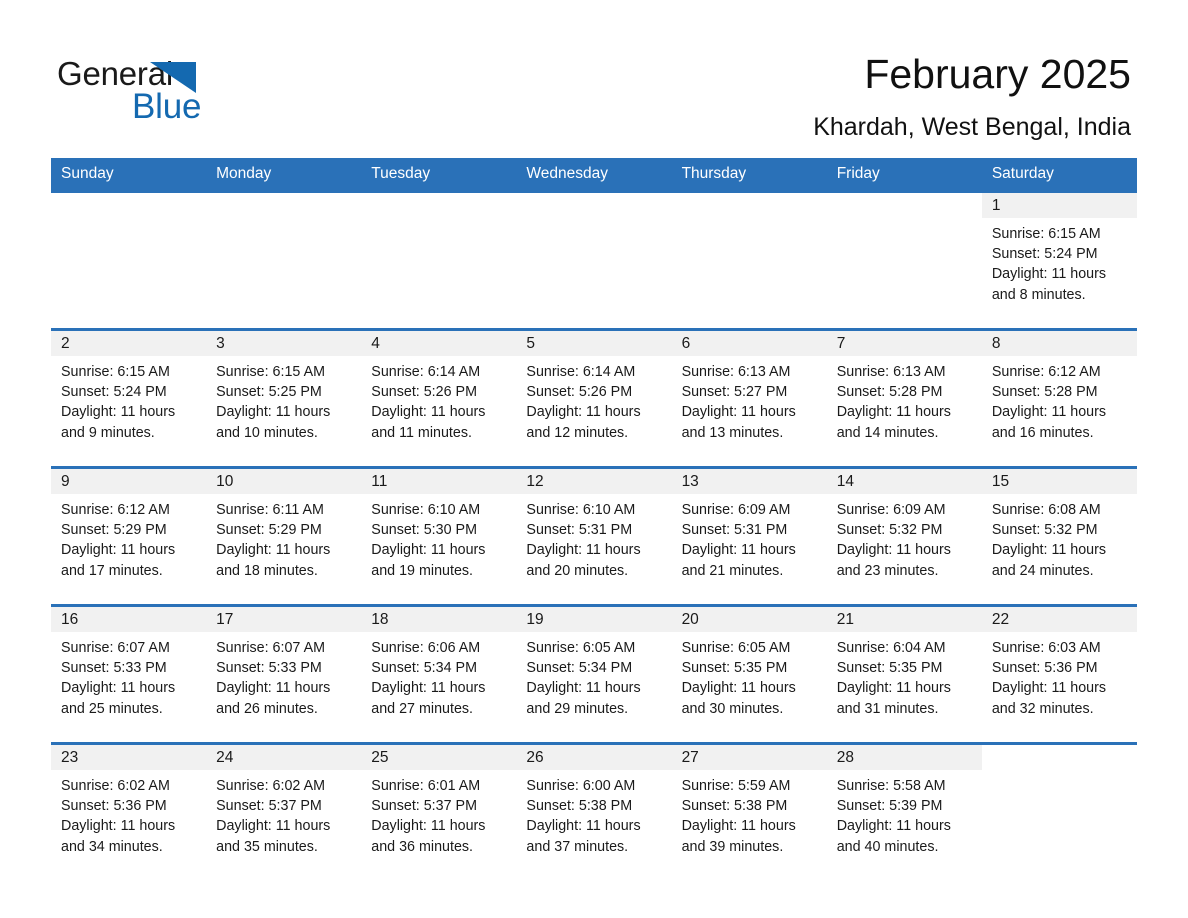  What do you see at coordinates (129, 619) in the screenshot?
I see `day-number-band: 16` at bounding box center [129, 619].